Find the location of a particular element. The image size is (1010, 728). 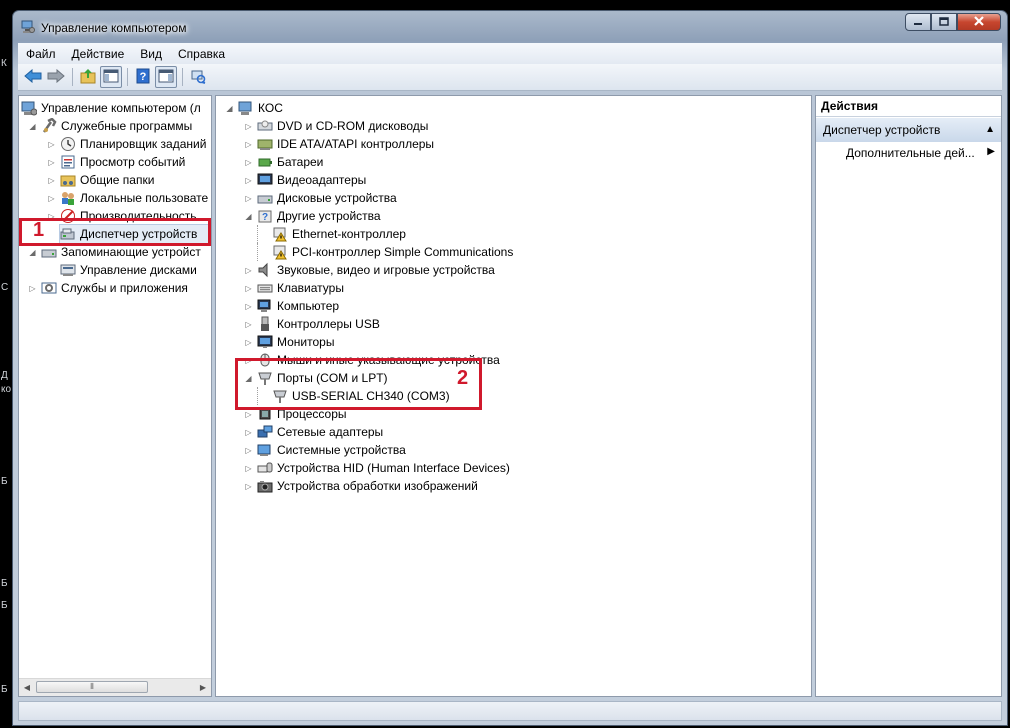

menu-help: Справка is located at coordinates (201, 54).